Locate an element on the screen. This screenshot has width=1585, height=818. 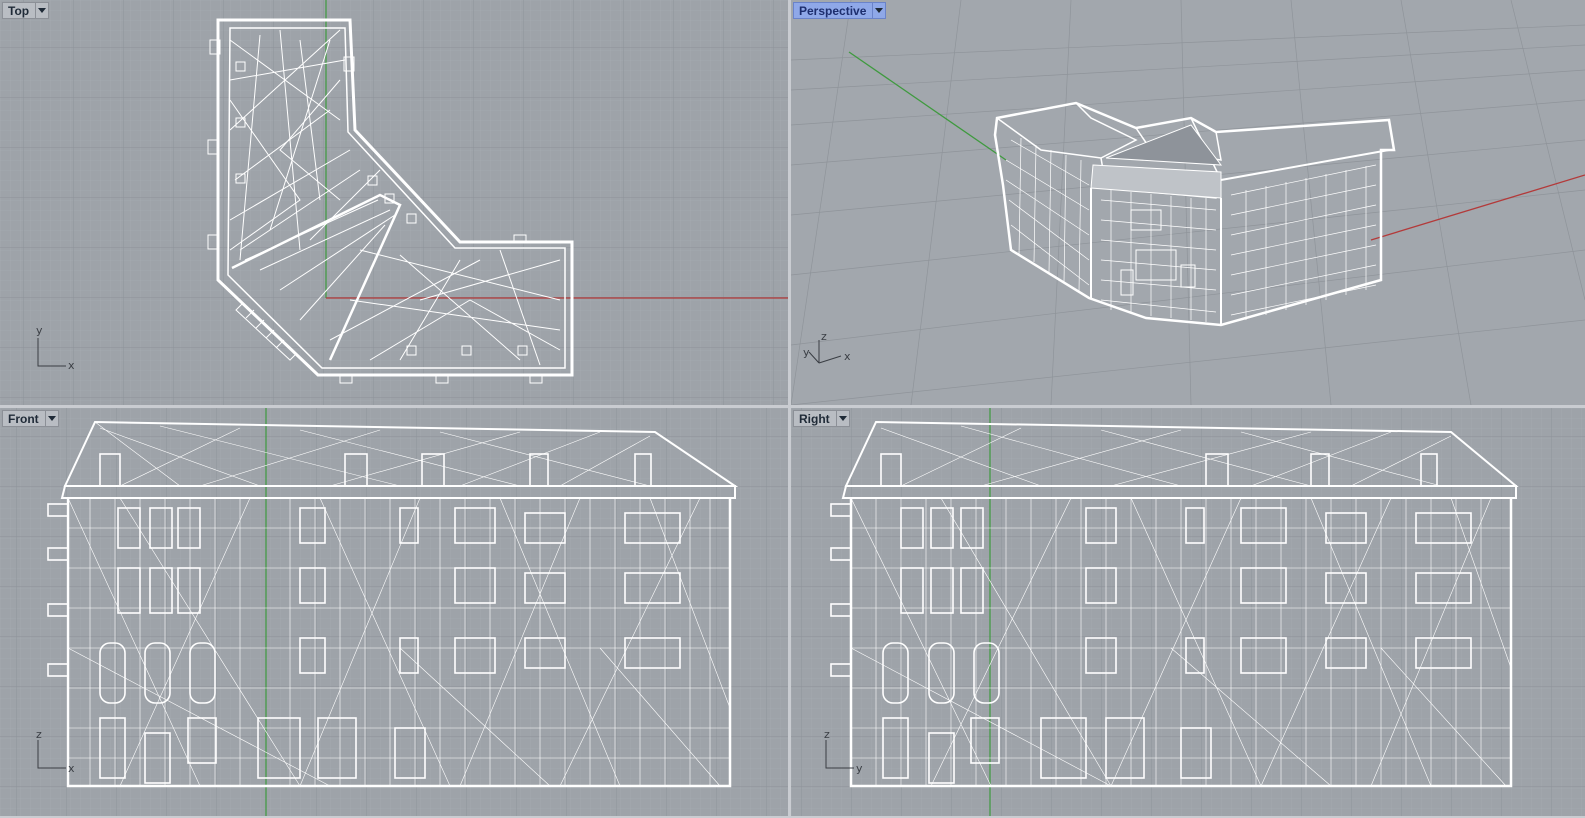
viewport-label: Right is located at coordinates (814, 418).